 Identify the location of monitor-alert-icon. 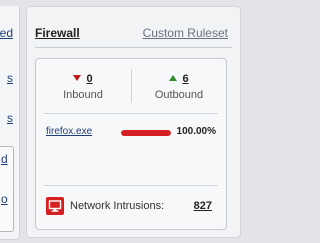
(55, 206).